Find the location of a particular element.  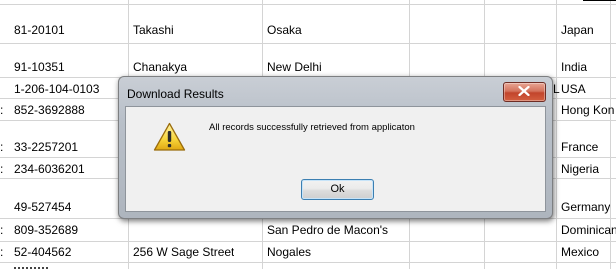

close-icon is located at coordinates (524, 91).